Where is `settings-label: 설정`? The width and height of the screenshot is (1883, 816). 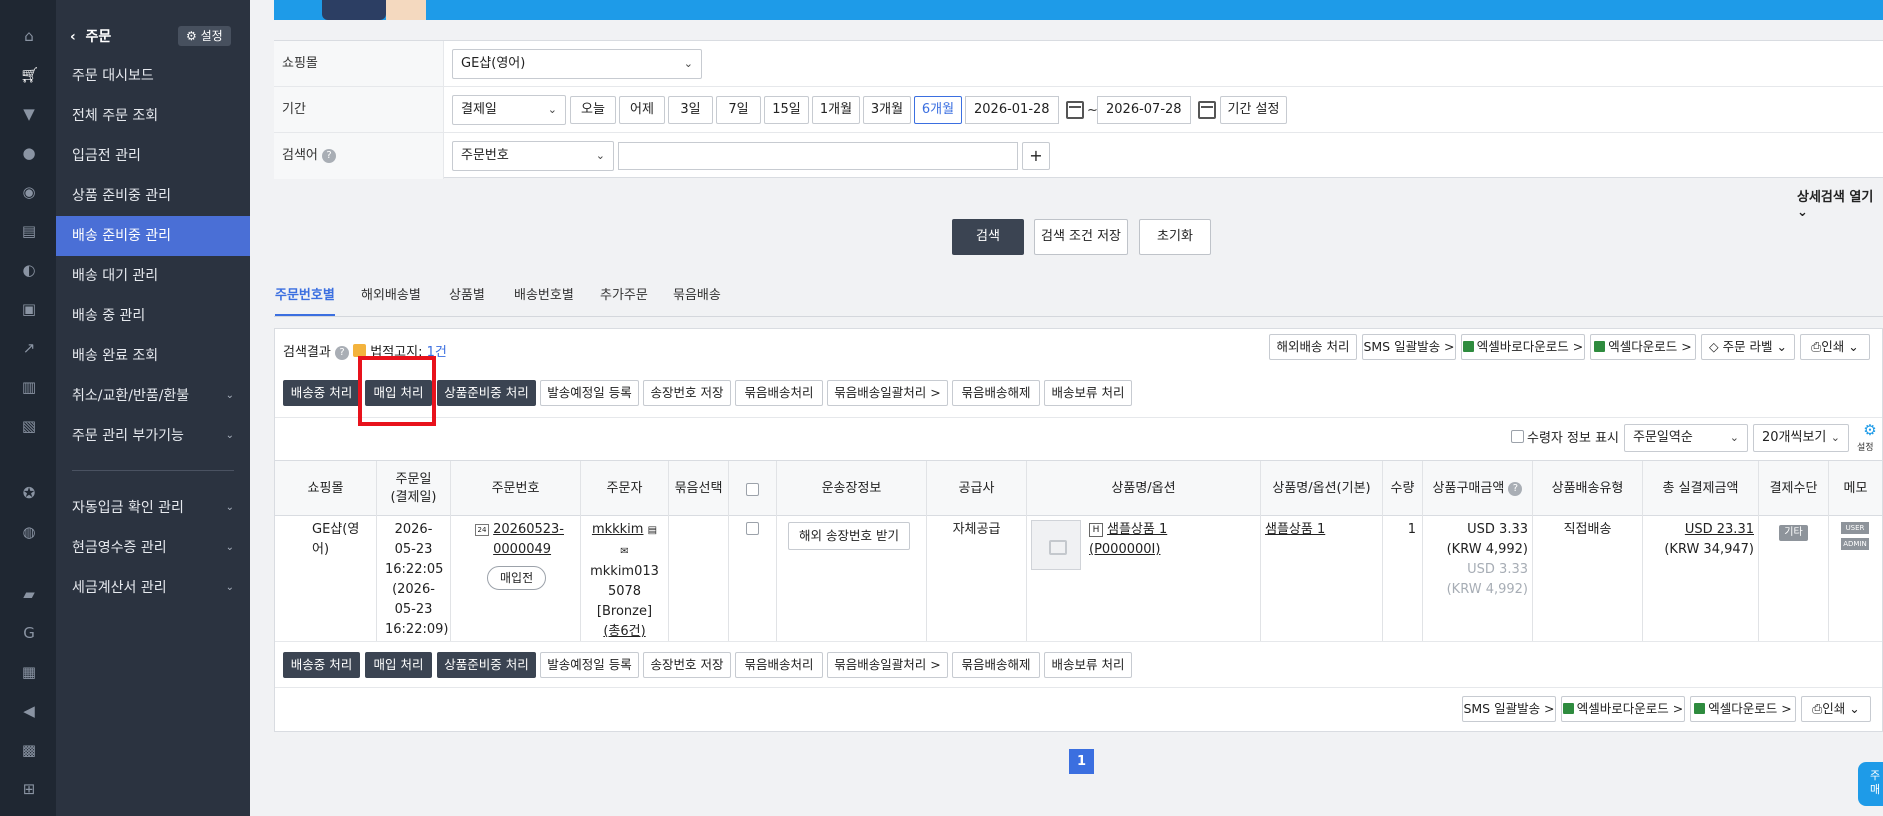 settings-label: 설정 is located at coordinates (1865, 446).